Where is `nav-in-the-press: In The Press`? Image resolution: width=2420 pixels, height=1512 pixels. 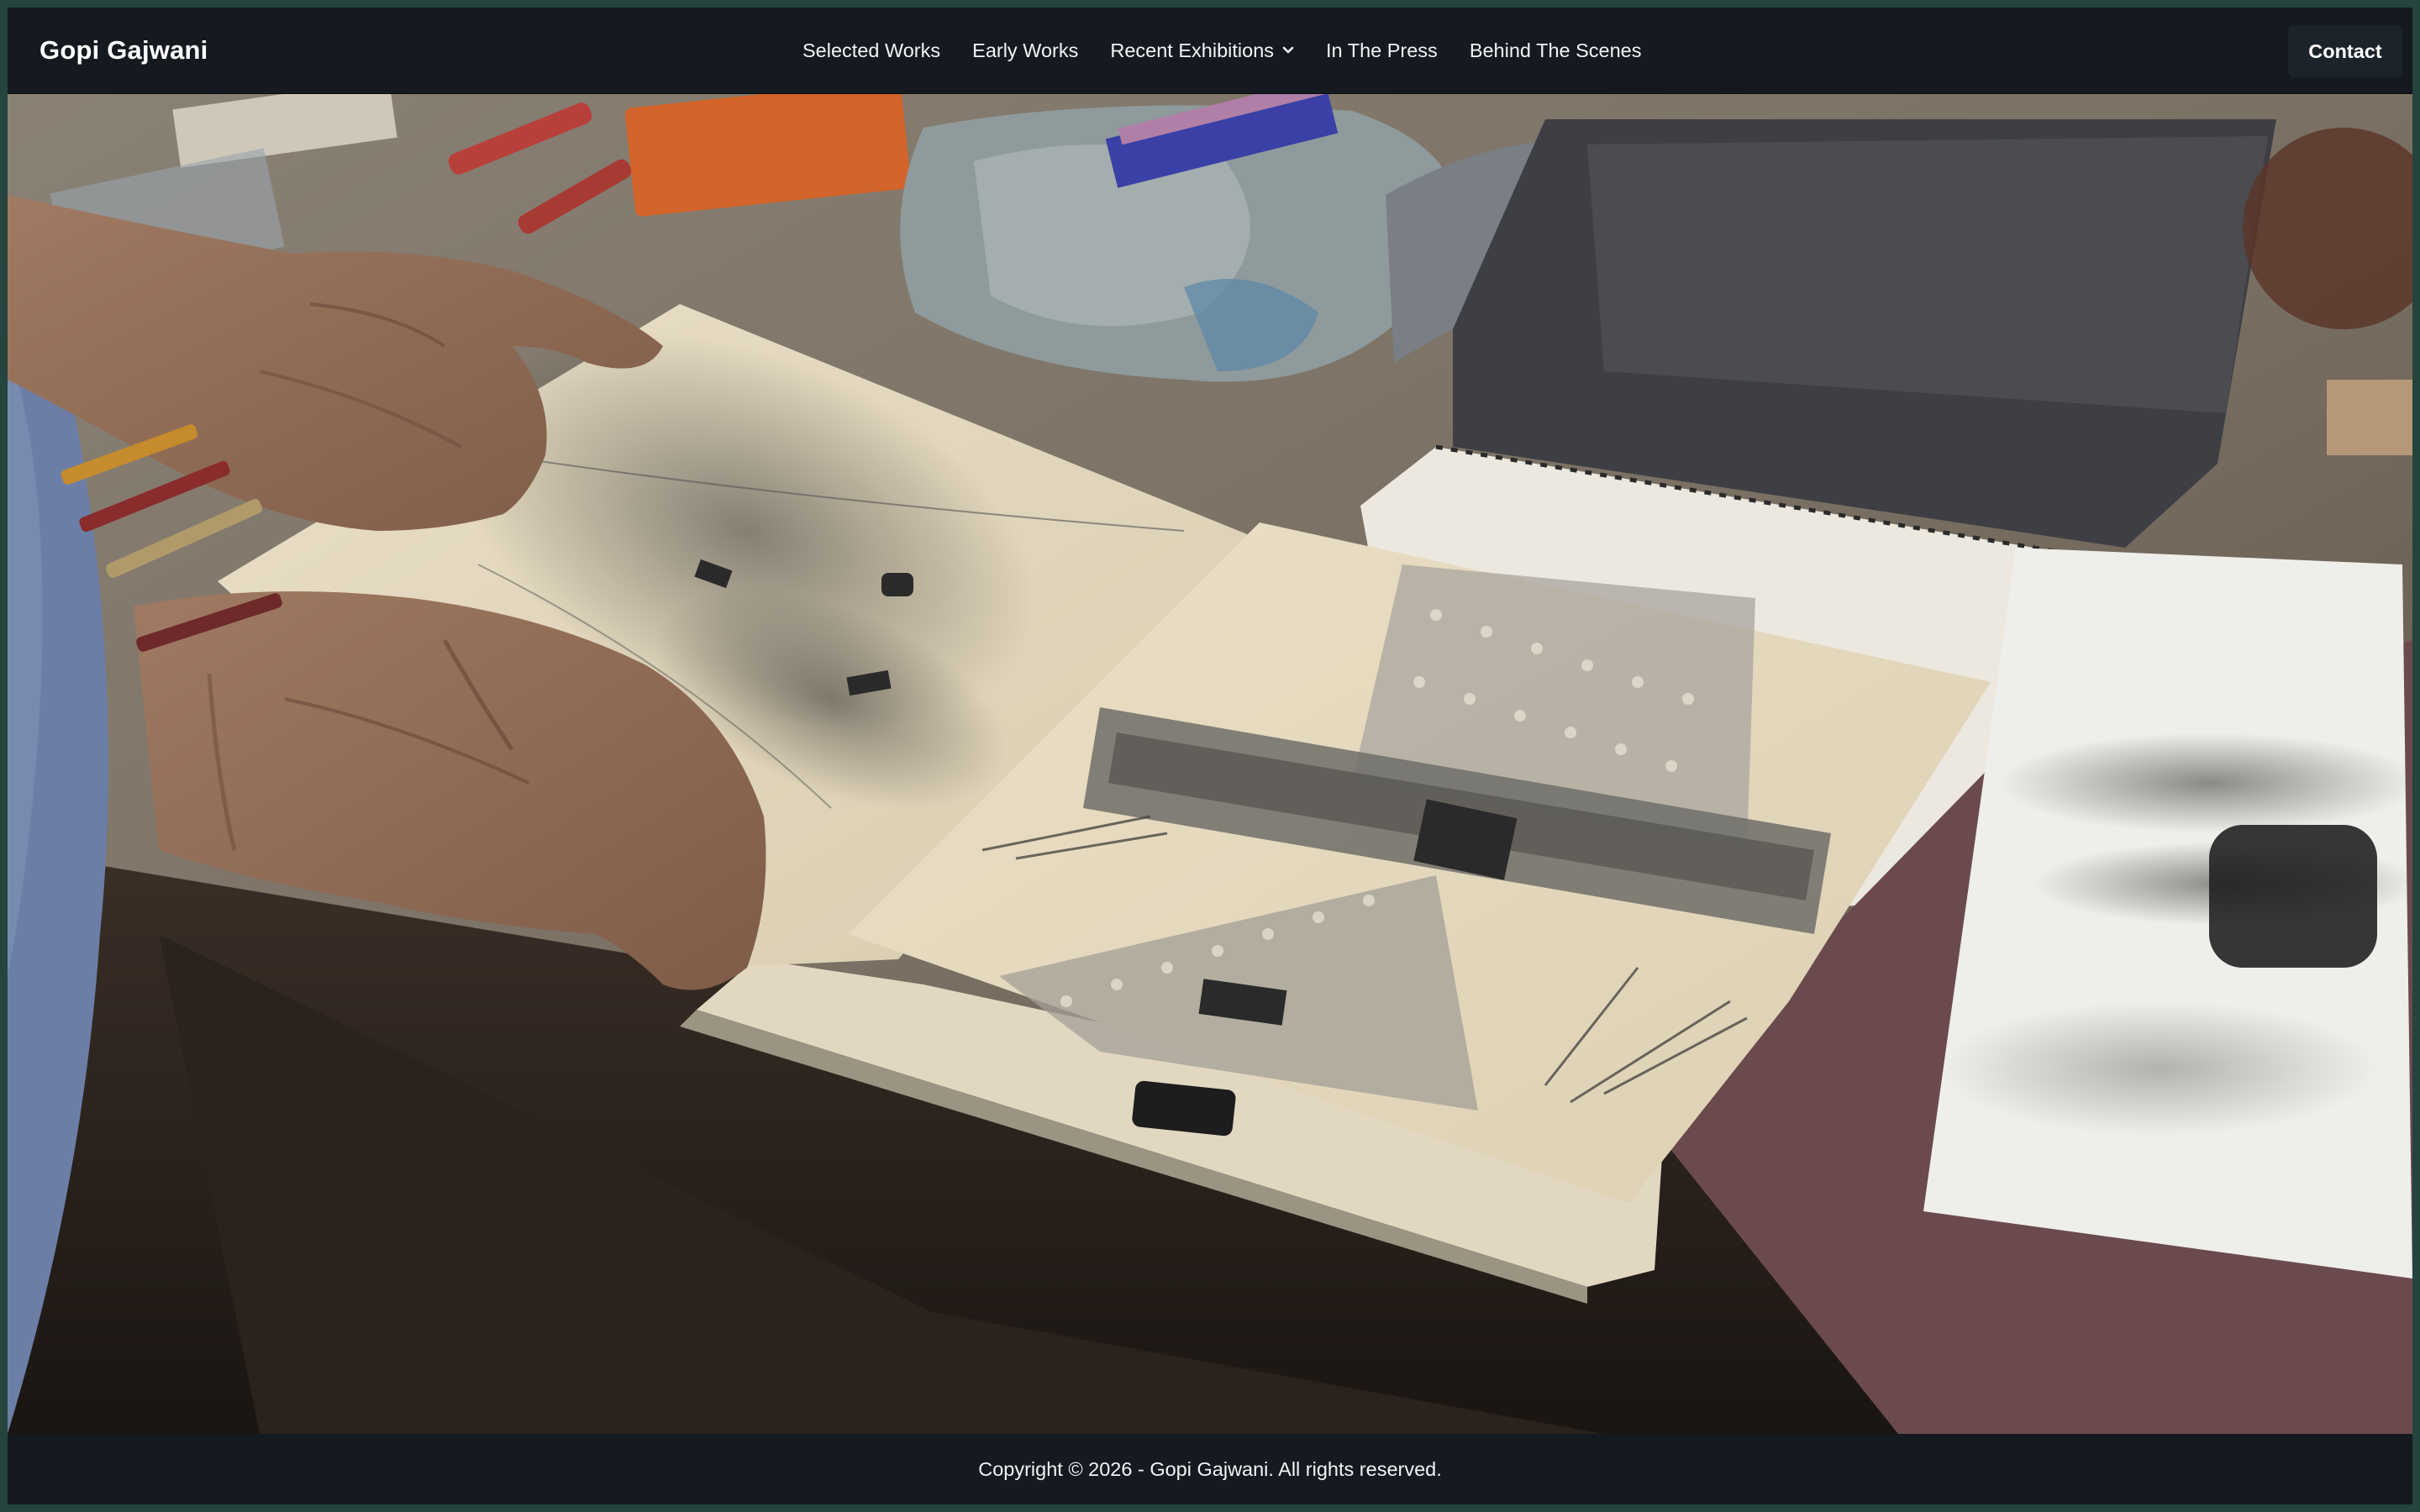 nav-in-the-press: In The Press is located at coordinates (1382, 50).